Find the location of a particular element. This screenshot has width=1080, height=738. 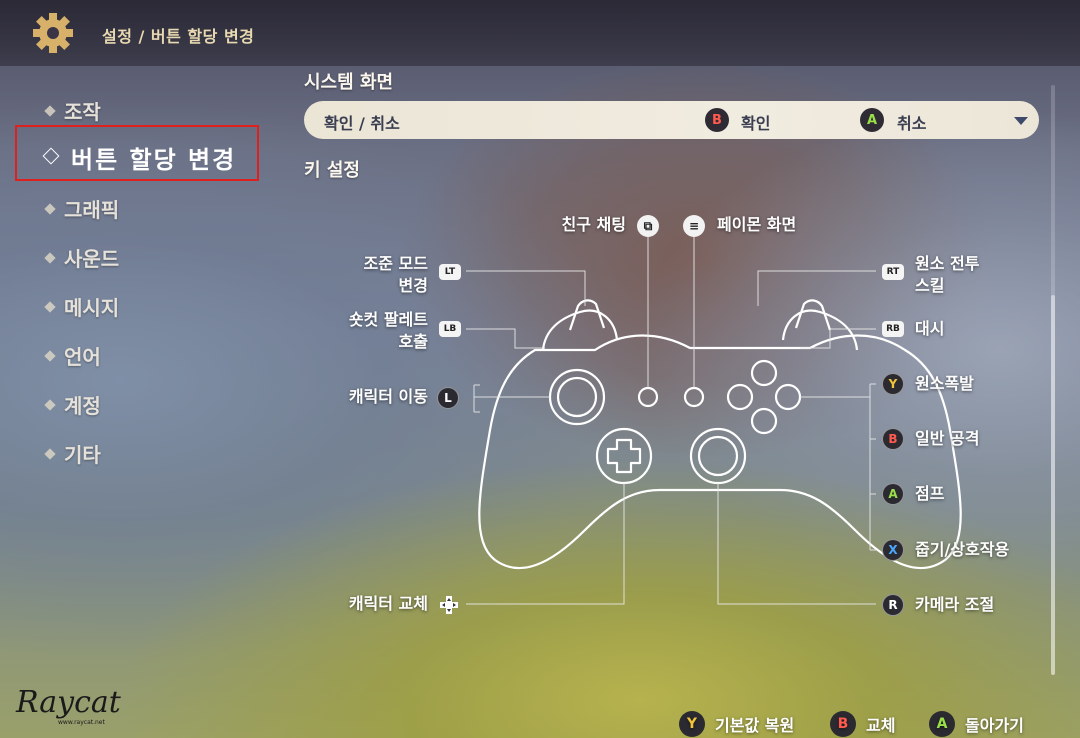

a-button-shape is located at coordinates (764, 421).